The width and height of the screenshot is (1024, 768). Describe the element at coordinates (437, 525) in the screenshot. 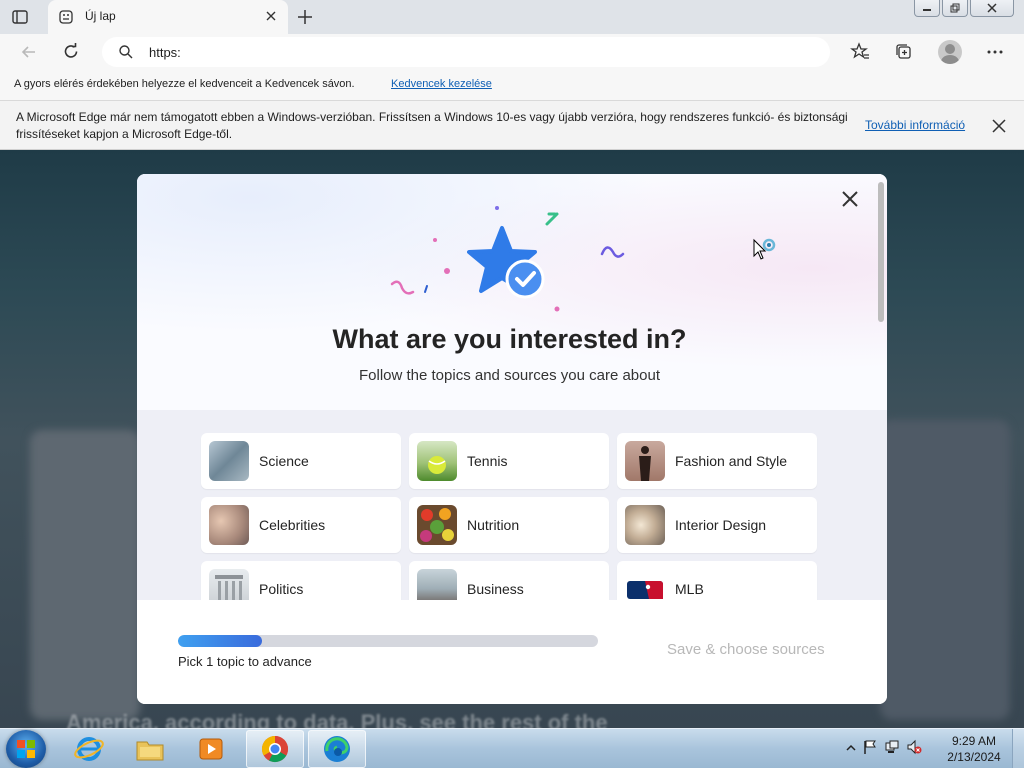

I see `nutrition-thumbnail` at that location.